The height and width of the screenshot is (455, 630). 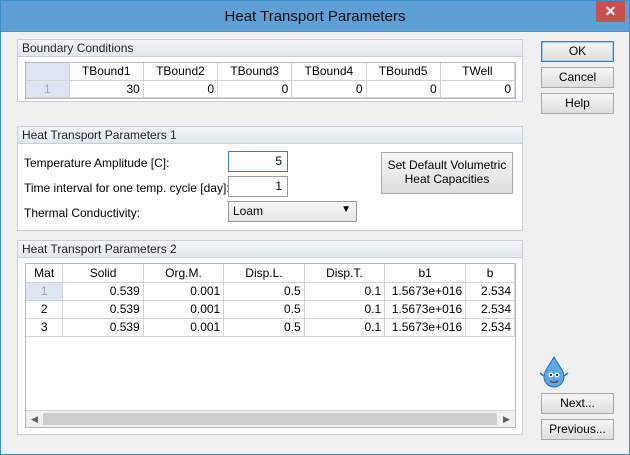 I want to click on window-title: Heat Transport Parameters, so click(x=315, y=16).